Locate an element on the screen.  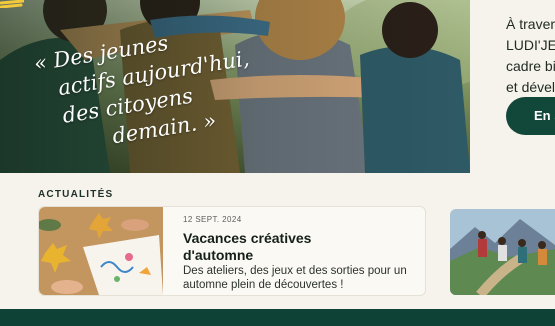
news-section-label: ACTUALITÉS is located at coordinates (76, 194).